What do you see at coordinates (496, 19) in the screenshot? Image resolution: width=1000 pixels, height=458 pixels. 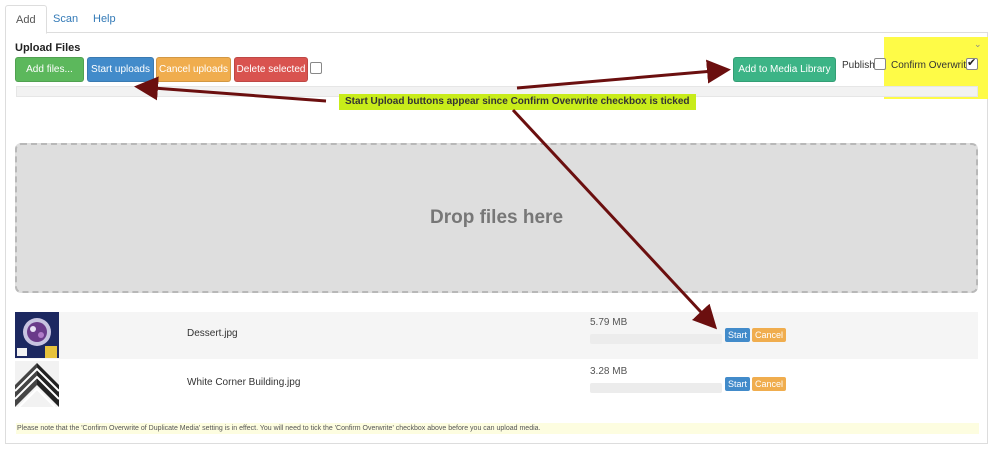 I see `tab-bar: Add Scan Help` at bounding box center [496, 19].